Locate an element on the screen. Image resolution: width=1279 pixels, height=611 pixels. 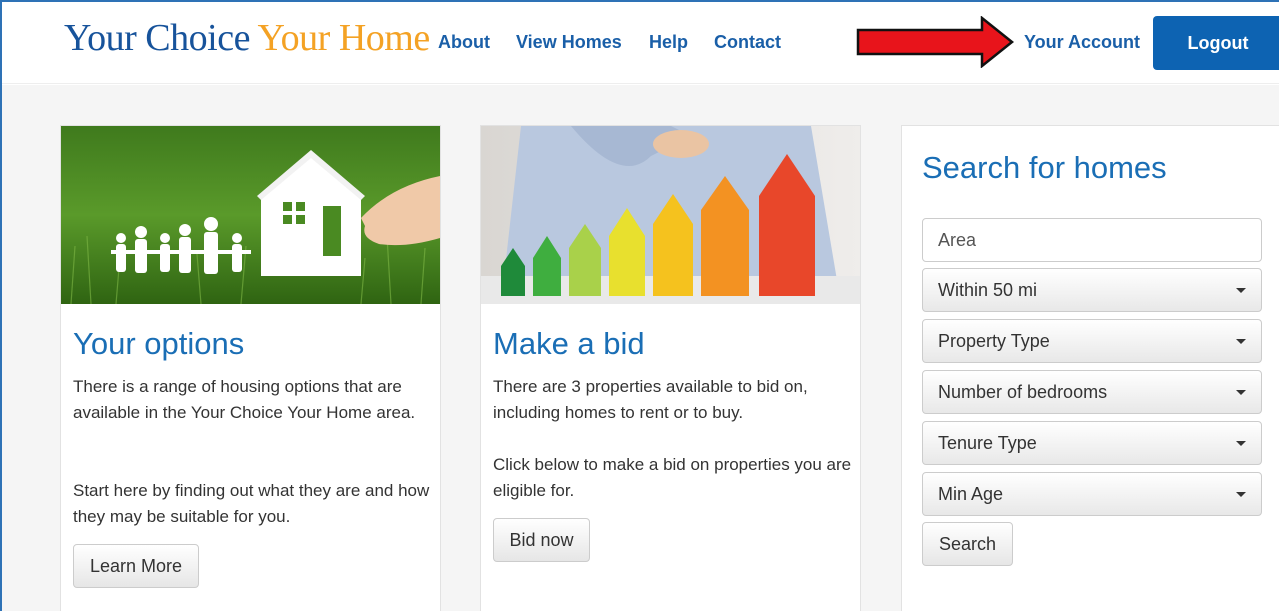
logo-text-your-choice: Your Choice is located at coordinates (157, 38).